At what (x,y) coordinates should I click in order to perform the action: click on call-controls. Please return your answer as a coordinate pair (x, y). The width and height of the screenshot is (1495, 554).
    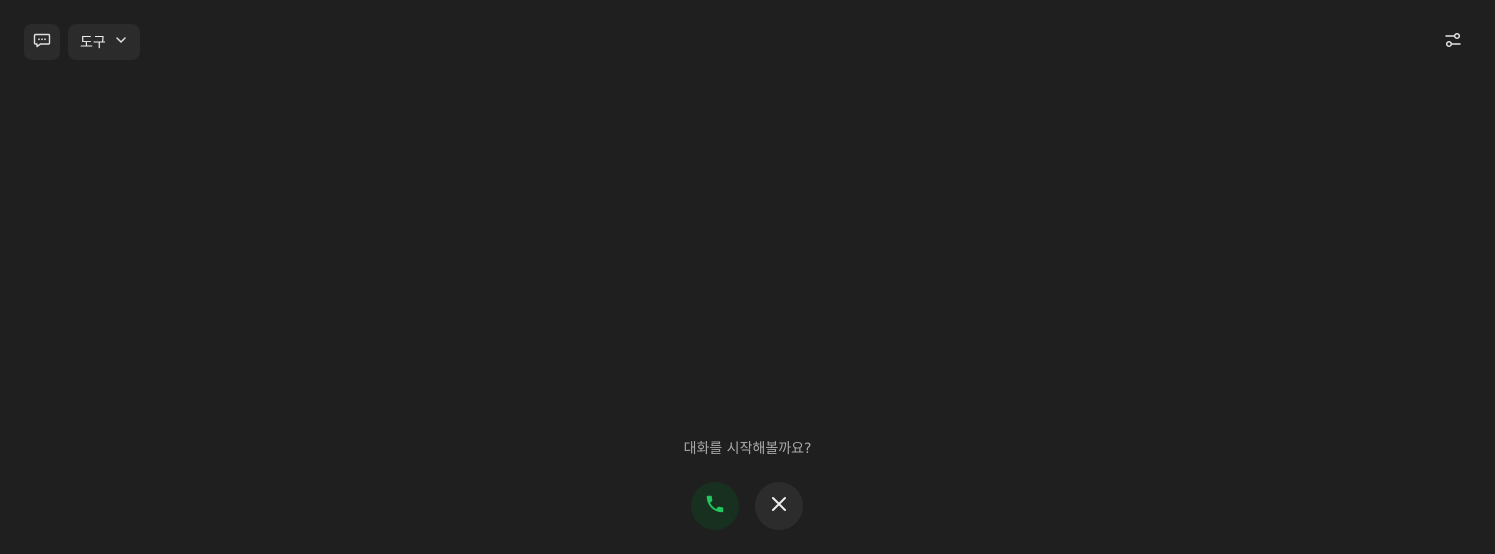
    Looking at the image, I should click on (747, 506).